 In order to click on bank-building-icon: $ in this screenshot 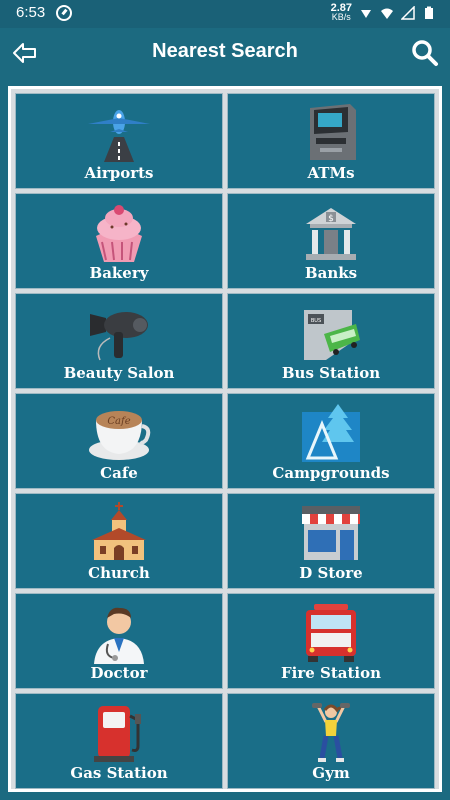, I will do `click(331, 234)`.